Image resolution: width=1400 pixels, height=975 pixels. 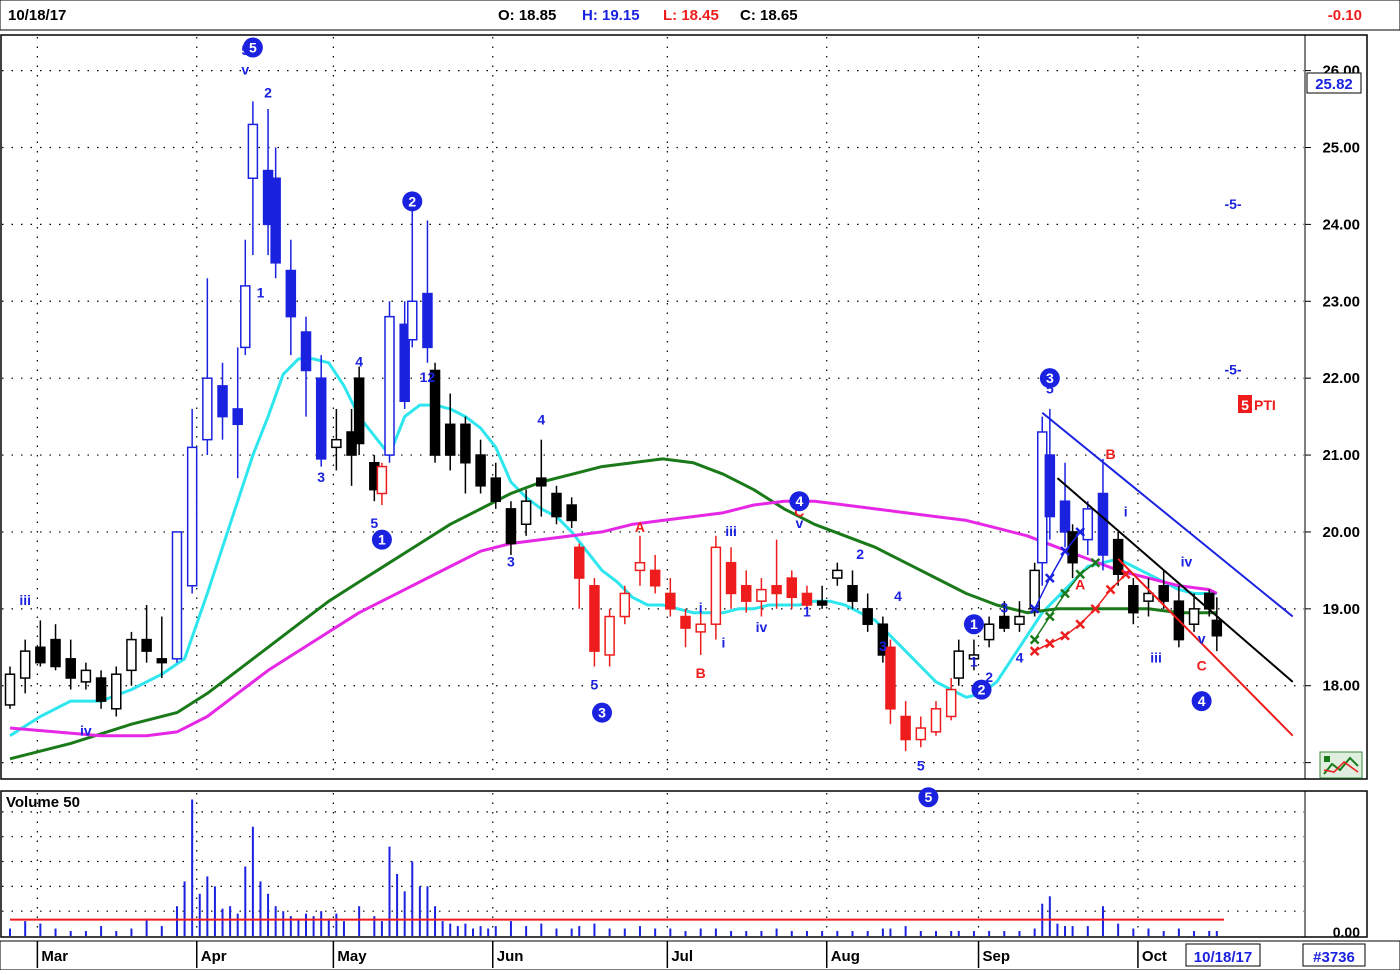 What do you see at coordinates (1156, 658) in the screenshot?
I see `wave-label: iii` at bounding box center [1156, 658].